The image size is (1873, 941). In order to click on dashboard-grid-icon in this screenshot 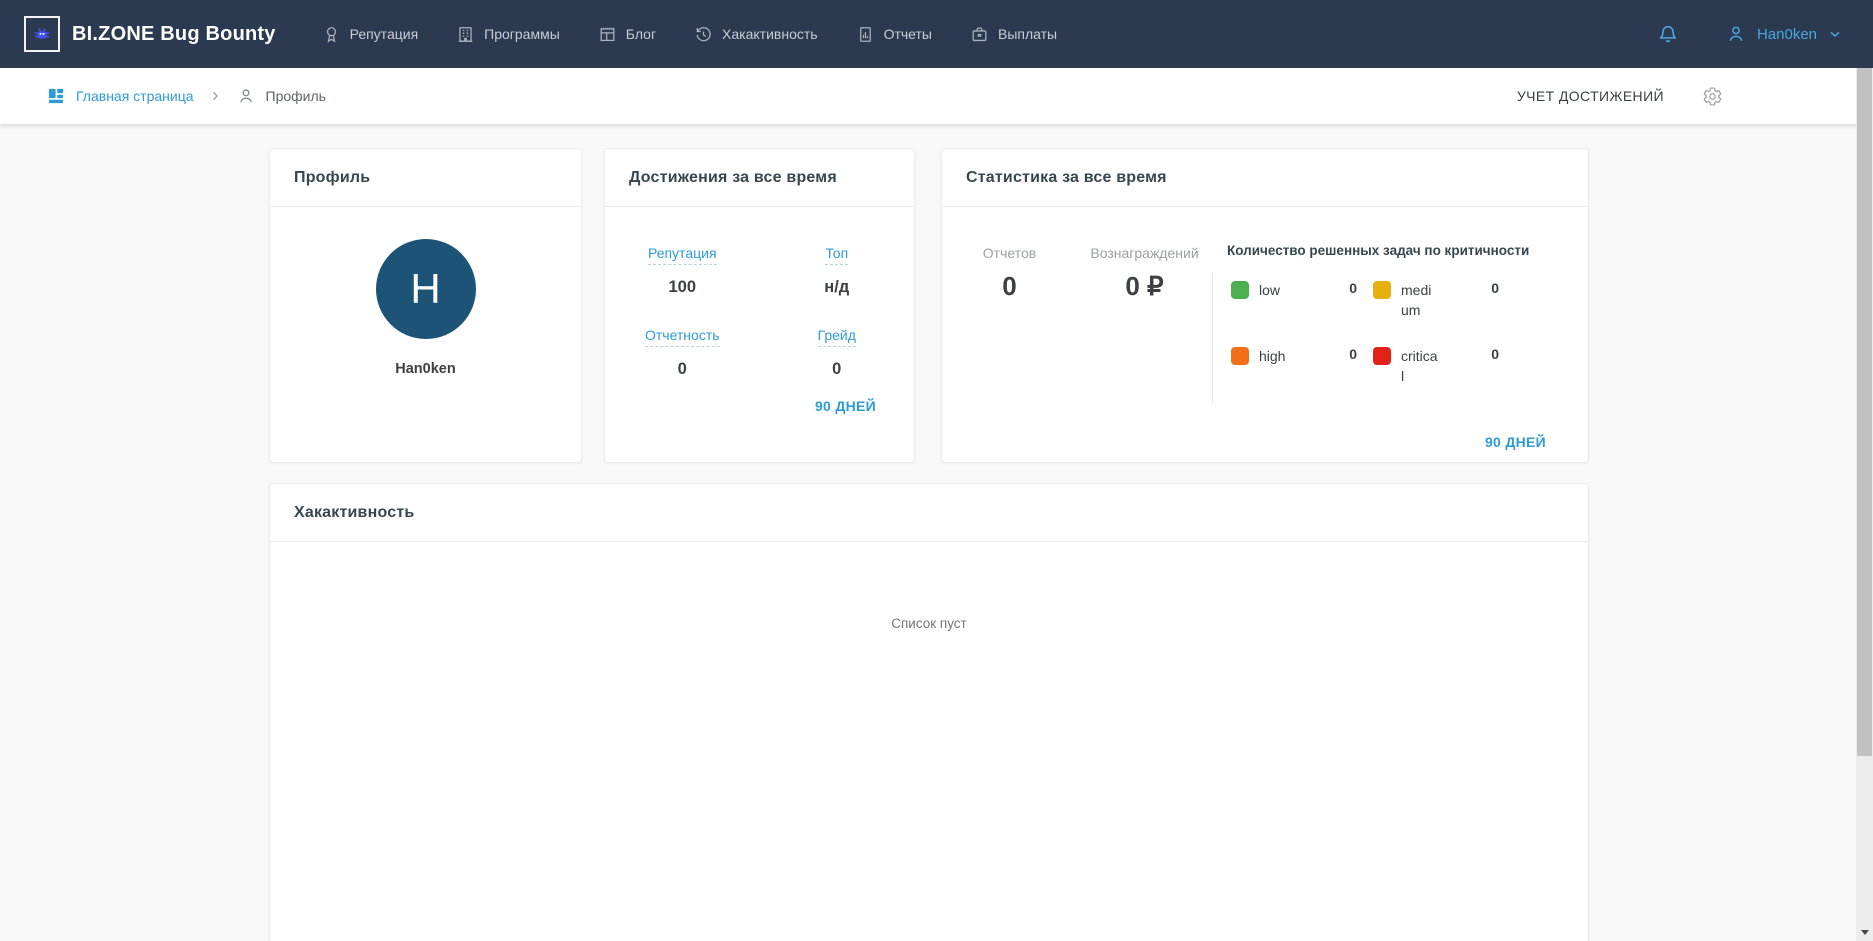, I will do `click(56, 96)`.